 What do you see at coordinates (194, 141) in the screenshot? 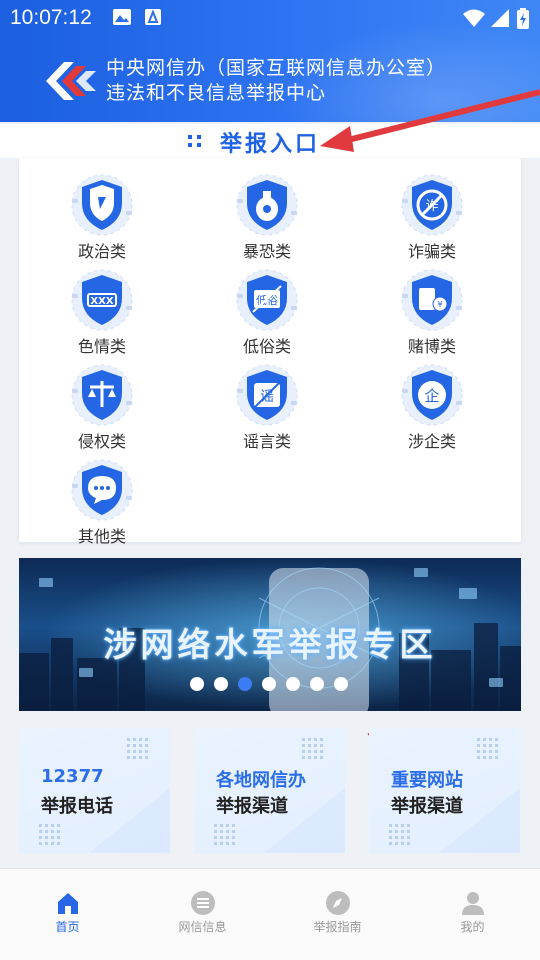
I see `dots-decor-icon` at bounding box center [194, 141].